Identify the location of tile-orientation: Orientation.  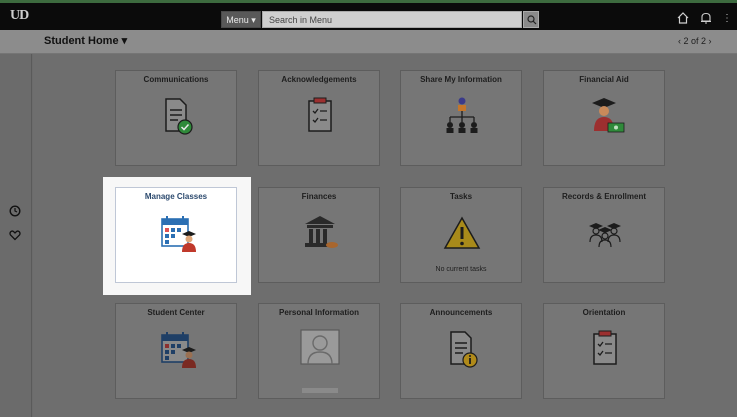
(604, 351).